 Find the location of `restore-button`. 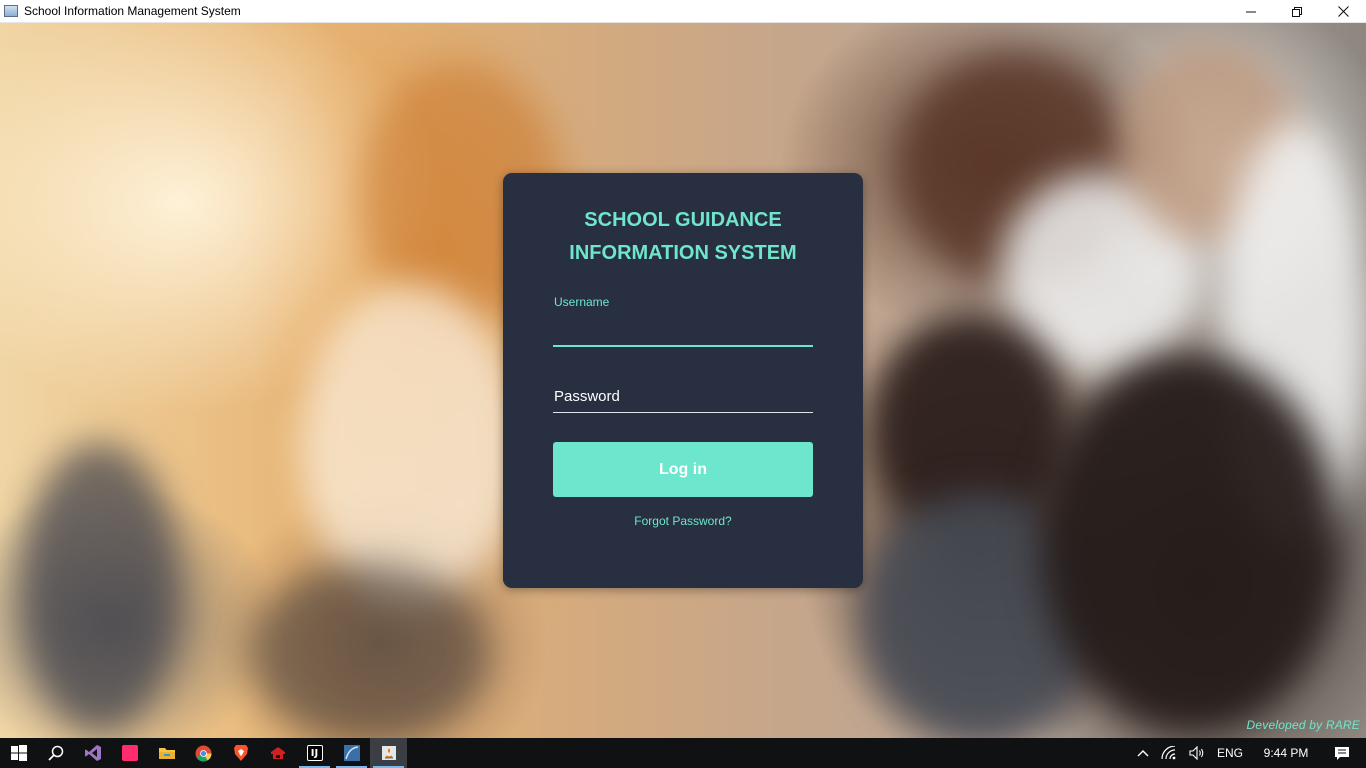

restore-button is located at coordinates (1297, 11).